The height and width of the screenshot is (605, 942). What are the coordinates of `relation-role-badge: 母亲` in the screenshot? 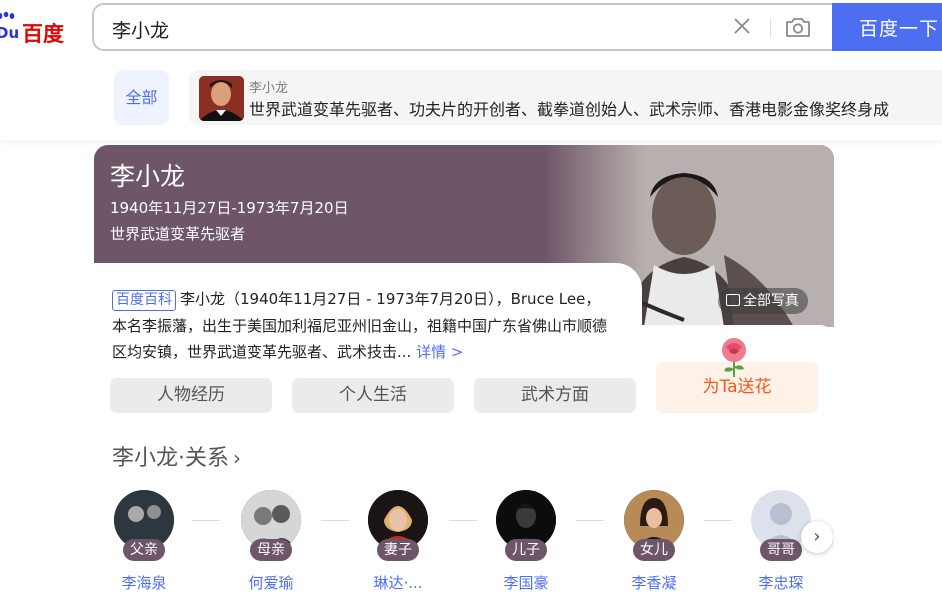 It's located at (271, 550).